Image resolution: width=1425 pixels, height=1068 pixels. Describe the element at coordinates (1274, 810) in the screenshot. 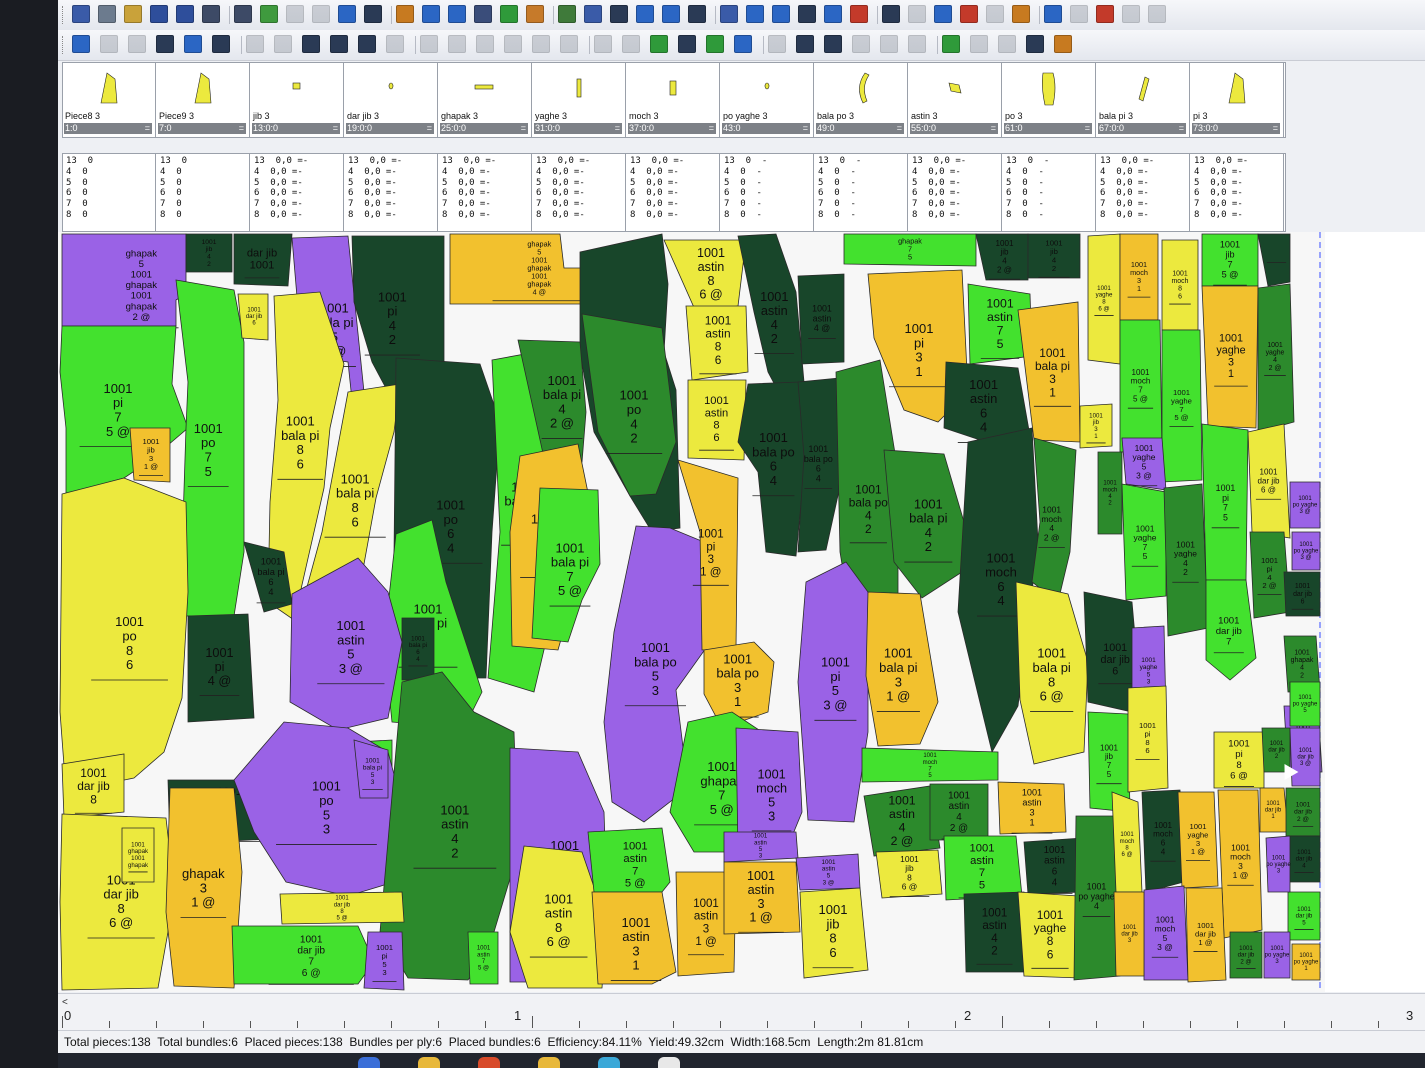

I see `marker-piece: 1001dar jib1` at that location.